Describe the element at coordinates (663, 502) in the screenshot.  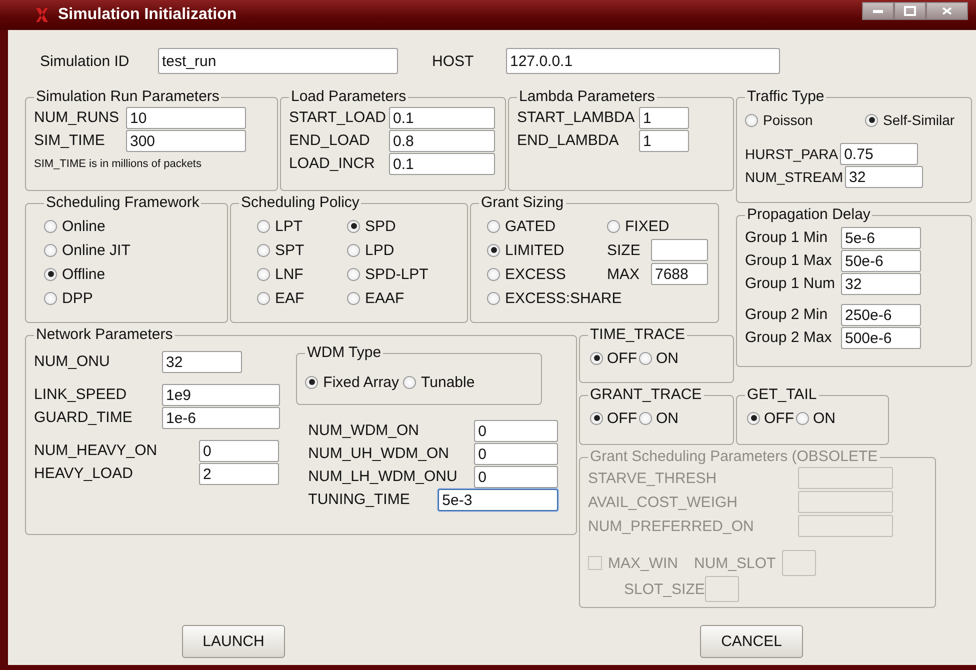
I see `field-label: AVAIL_COST_WEIGH` at that location.